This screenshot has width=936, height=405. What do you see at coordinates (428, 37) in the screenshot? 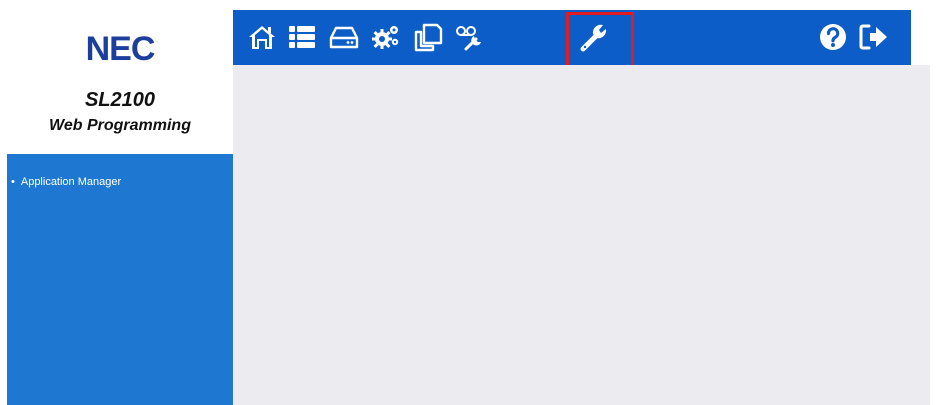
I see `copy-icon` at bounding box center [428, 37].